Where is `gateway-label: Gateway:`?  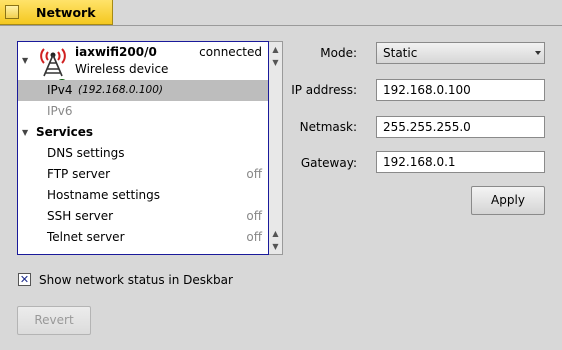
gateway-label: Gateway: is located at coordinates (328, 163).